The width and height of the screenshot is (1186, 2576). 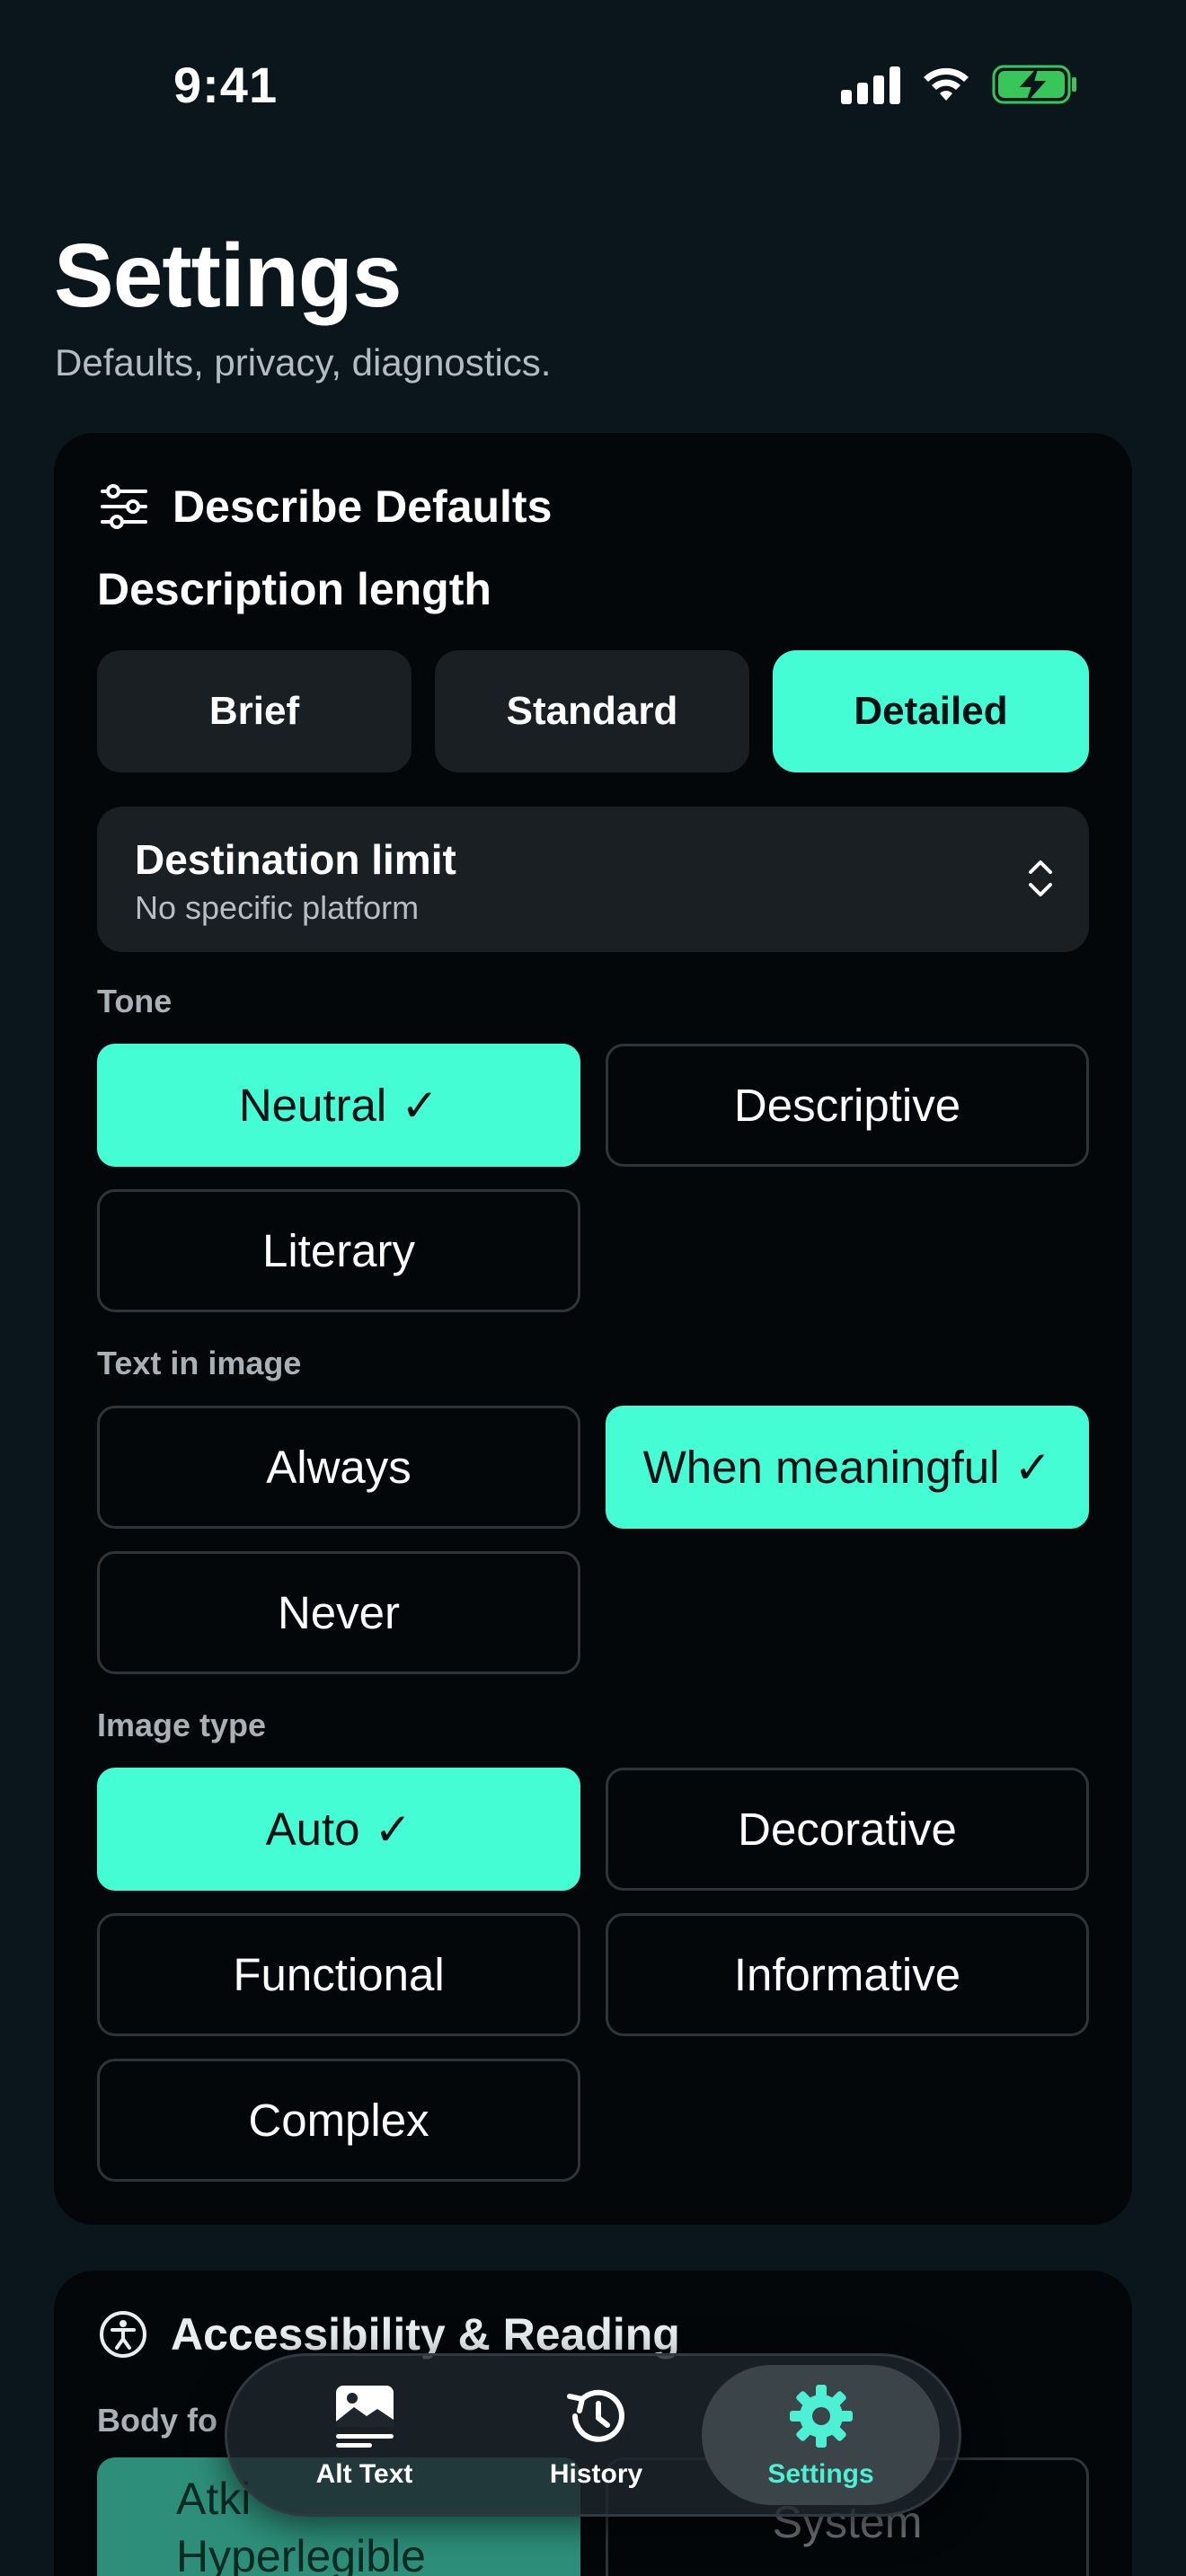 I want to click on tone-descriptive-option: Descriptive, so click(x=847, y=1105).